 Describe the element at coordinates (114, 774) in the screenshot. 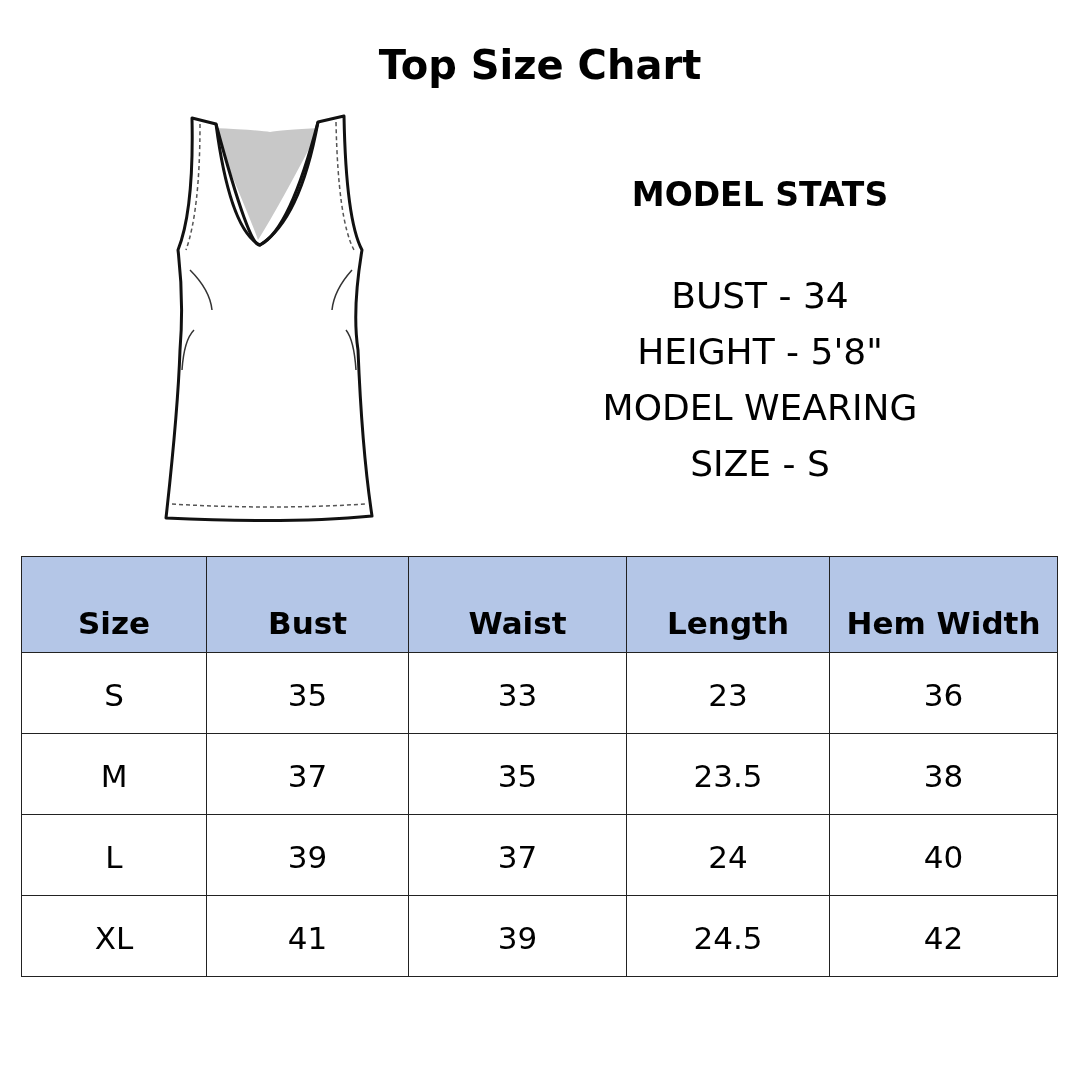

I see `table-cell: M` at that location.